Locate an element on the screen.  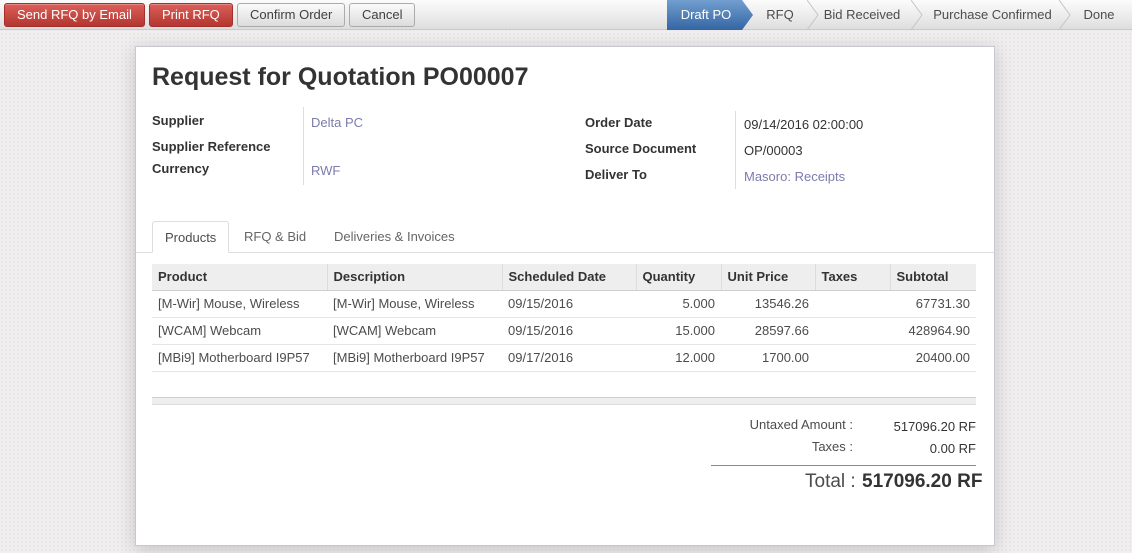
column-header-description: Description is located at coordinates (414, 277).